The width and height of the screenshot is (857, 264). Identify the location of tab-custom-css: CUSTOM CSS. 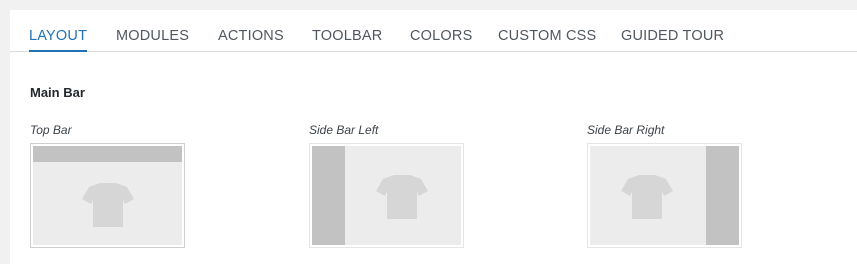
(547, 39).